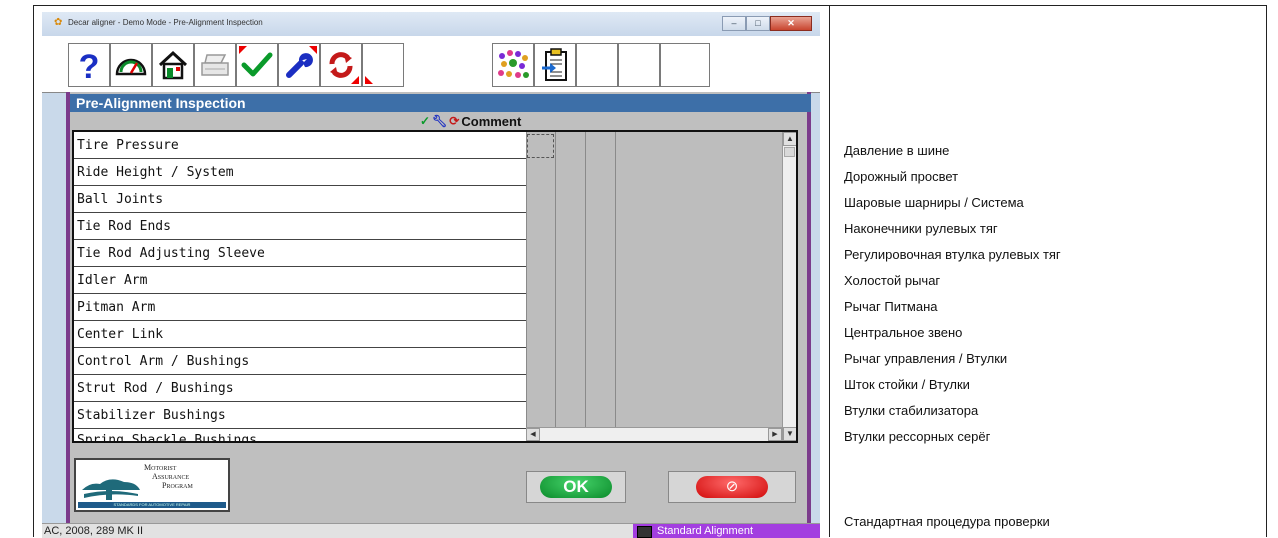 This screenshot has width=1278, height=538. I want to click on inspection-row: Tie Rod Ends, so click(300, 226).